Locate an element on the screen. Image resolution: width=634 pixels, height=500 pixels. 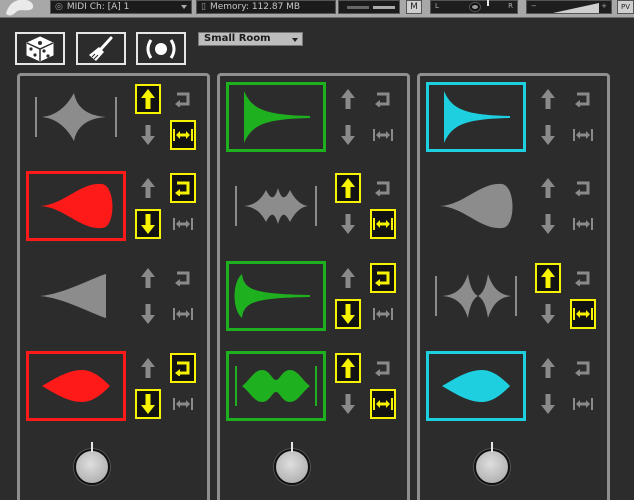
randomize-button is located at coordinates (40, 48).